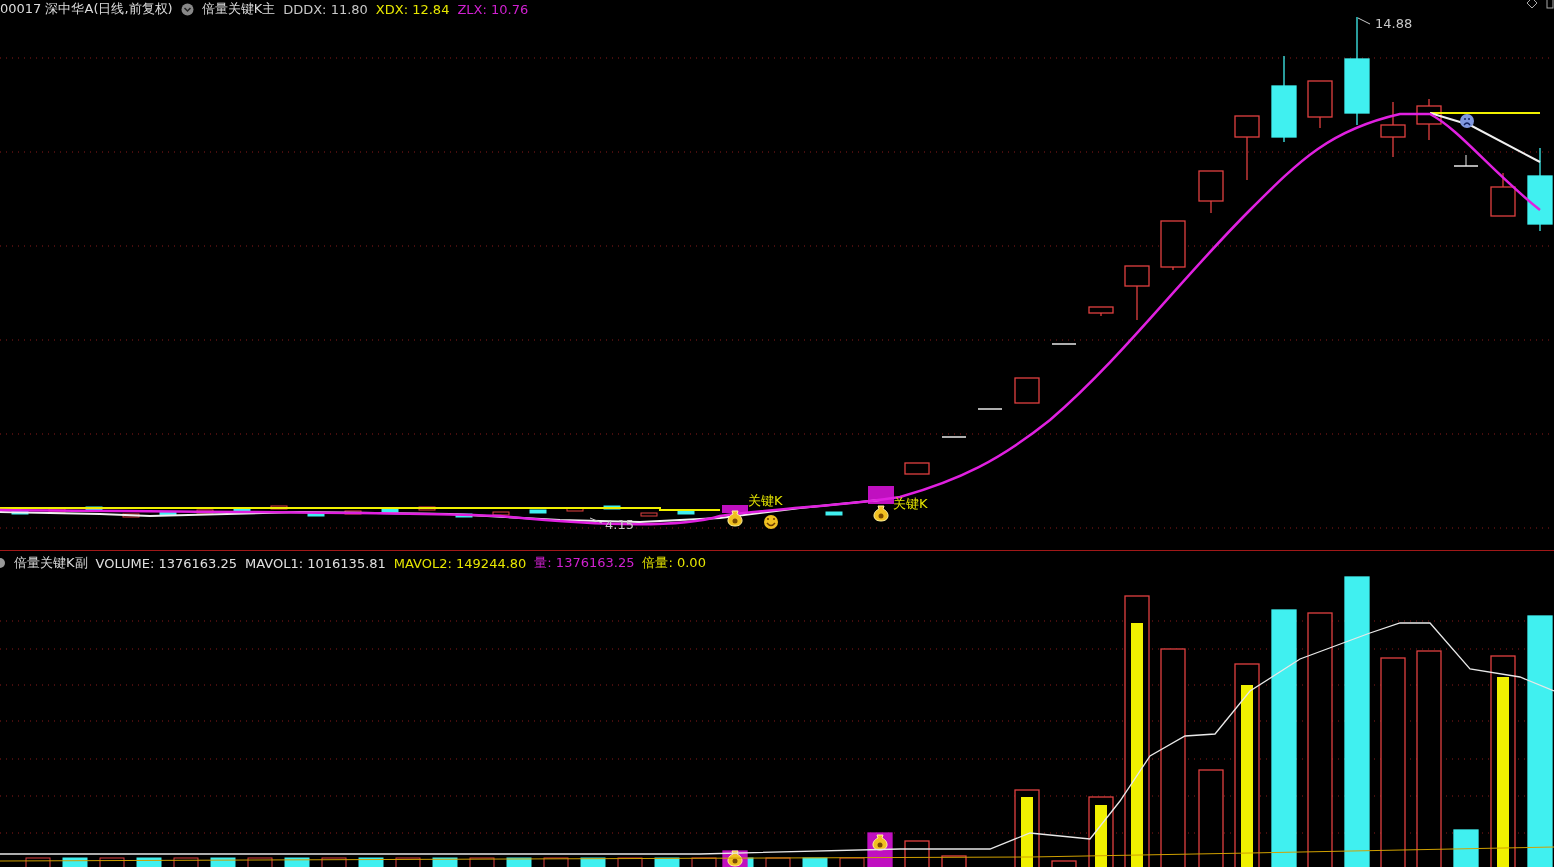  What do you see at coordinates (1394, 23) in the screenshot?
I see `price-label: 14.88` at bounding box center [1394, 23].